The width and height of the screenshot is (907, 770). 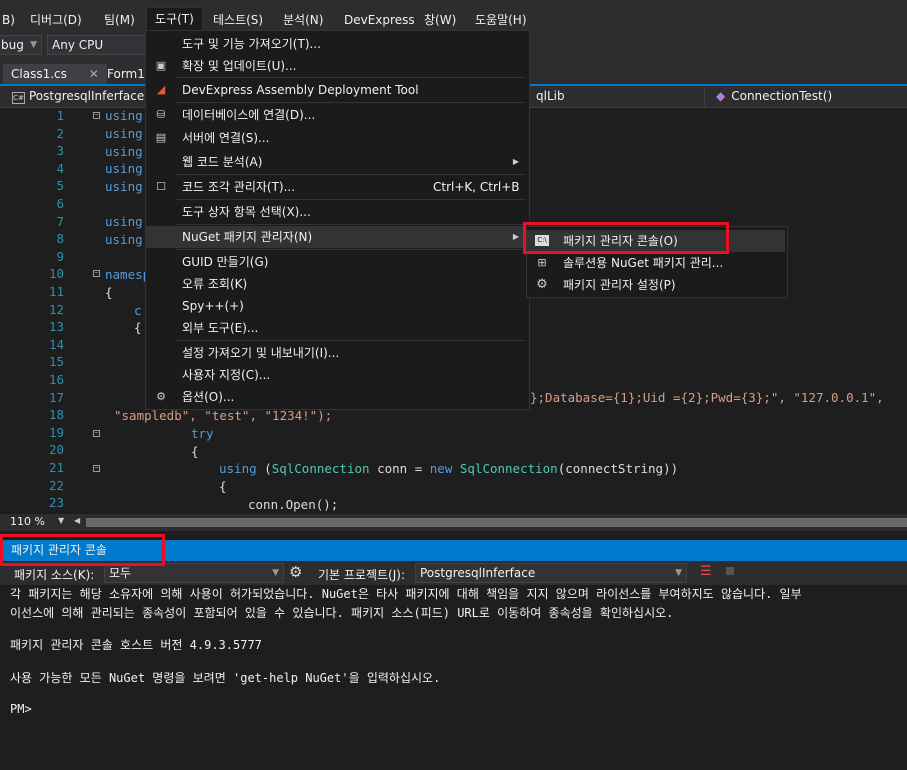 What do you see at coordinates (238, 468) in the screenshot?
I see `code-keyword: using` at bounding box center [238, 468].